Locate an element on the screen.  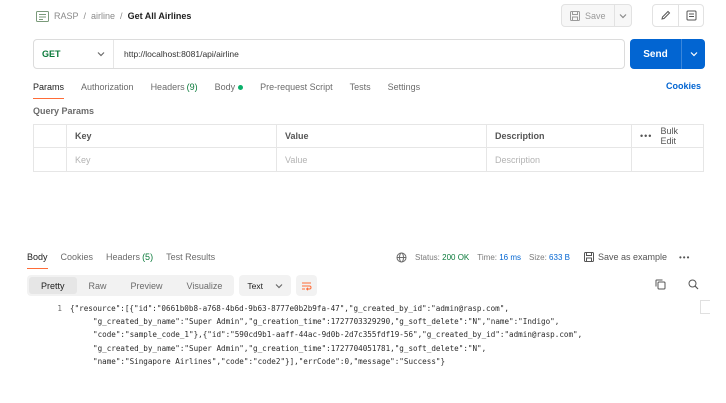
request-tools is located at coordinates (678, 15).